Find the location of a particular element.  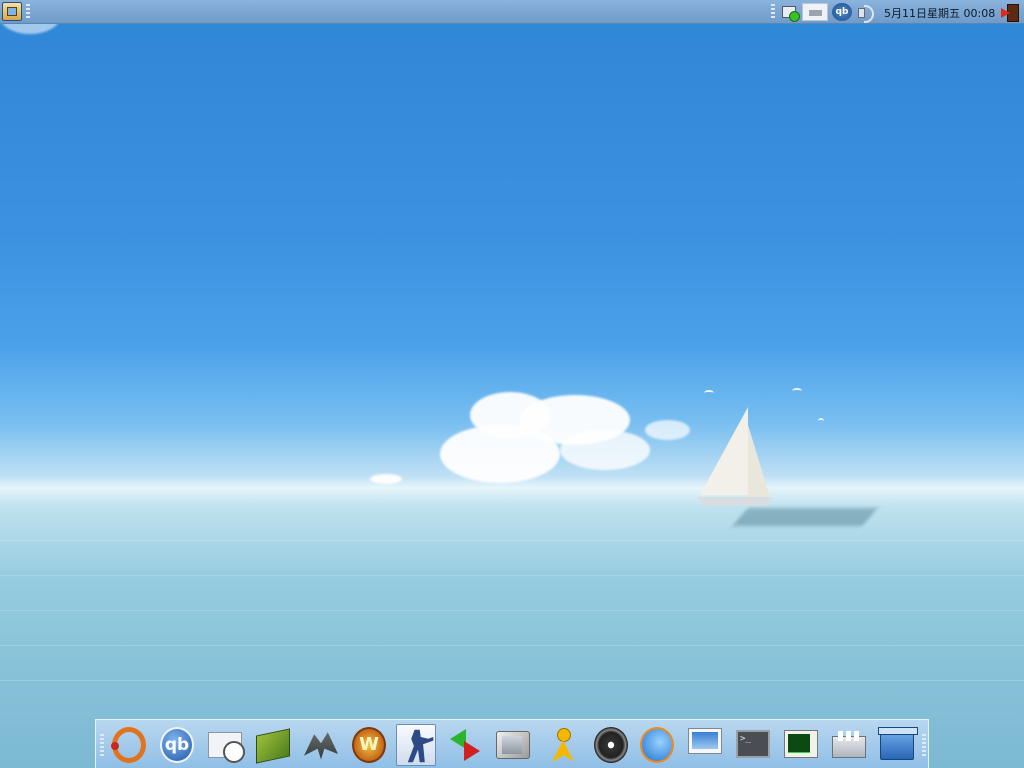

launcher-system-monitor is located at coordinates (800, 745).